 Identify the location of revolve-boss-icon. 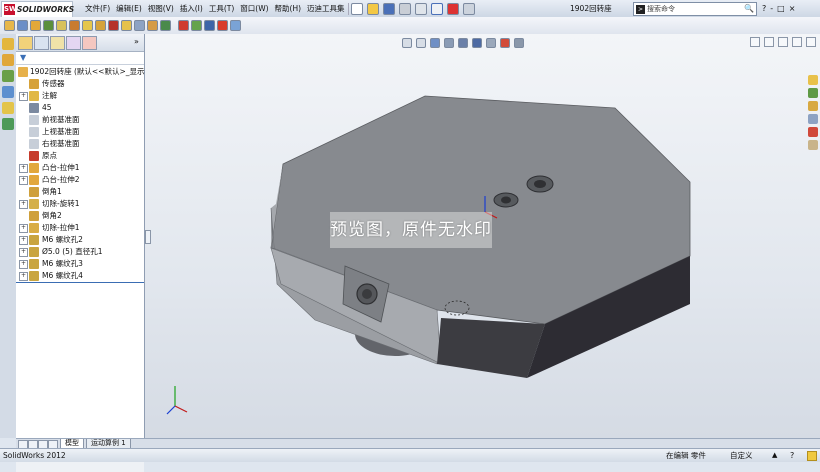
(48, 25).